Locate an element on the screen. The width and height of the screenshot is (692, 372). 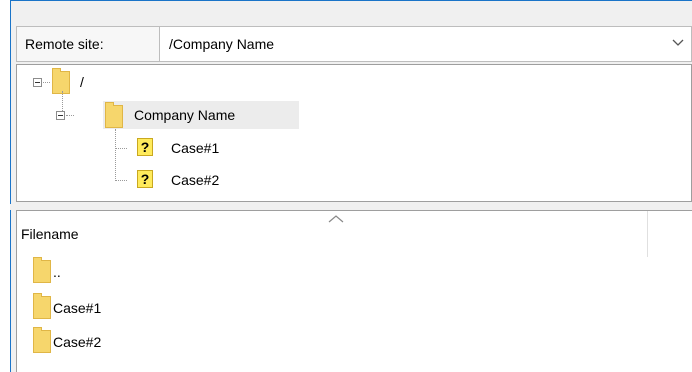
remote-site-path-input: /Company Name is located at coordinates (221, 44).